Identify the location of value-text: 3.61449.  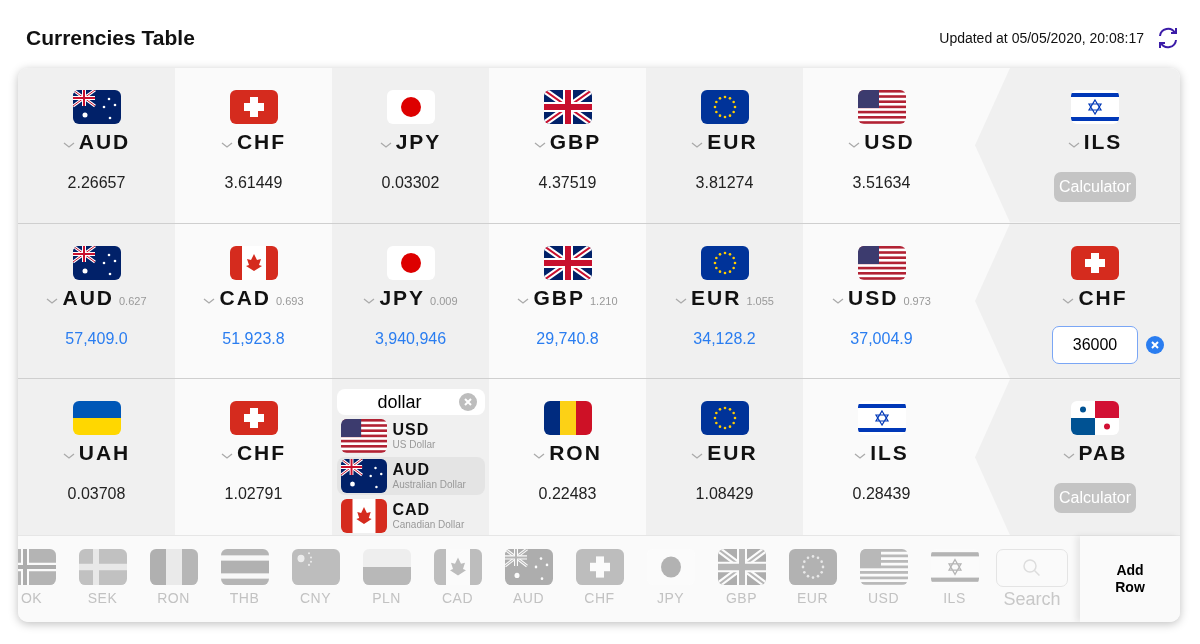
(253, 183).